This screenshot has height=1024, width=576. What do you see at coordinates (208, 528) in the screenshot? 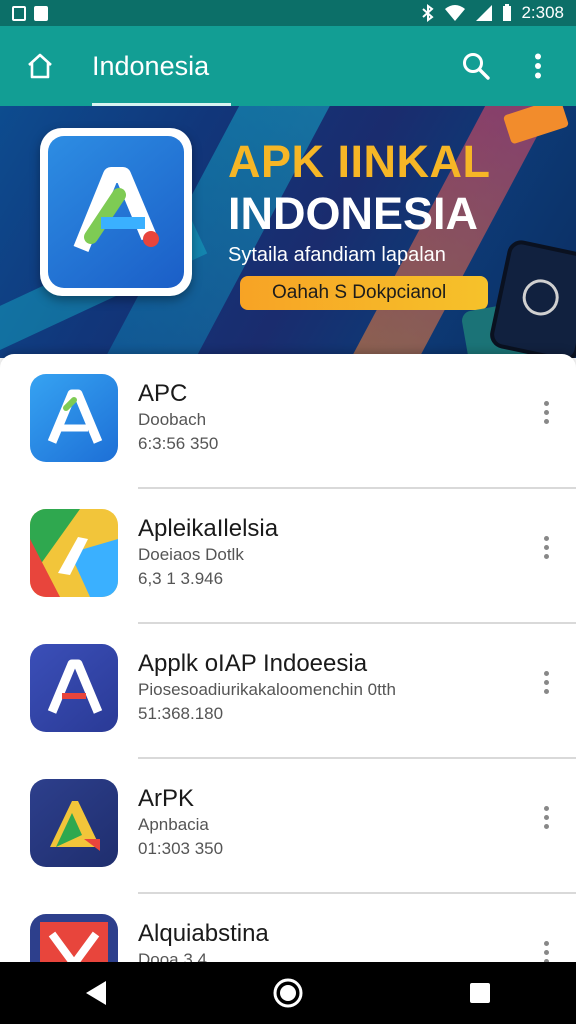
I see `app-name: ApleikaIlelsia` at bounding box center [208, 528].